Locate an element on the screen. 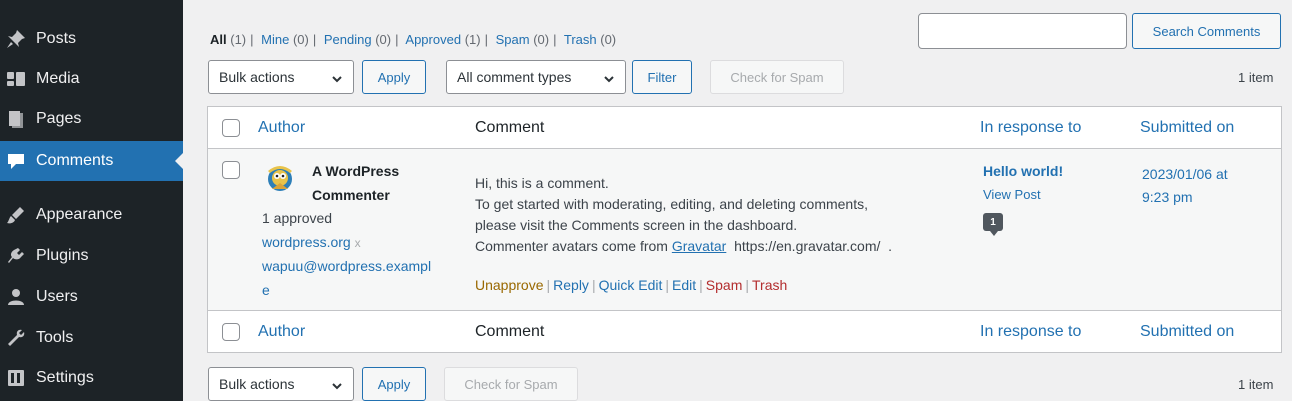 This screenshot has height=401, width=1292. sidebar-item-label: Appearance is located at coordinates (79, 214).